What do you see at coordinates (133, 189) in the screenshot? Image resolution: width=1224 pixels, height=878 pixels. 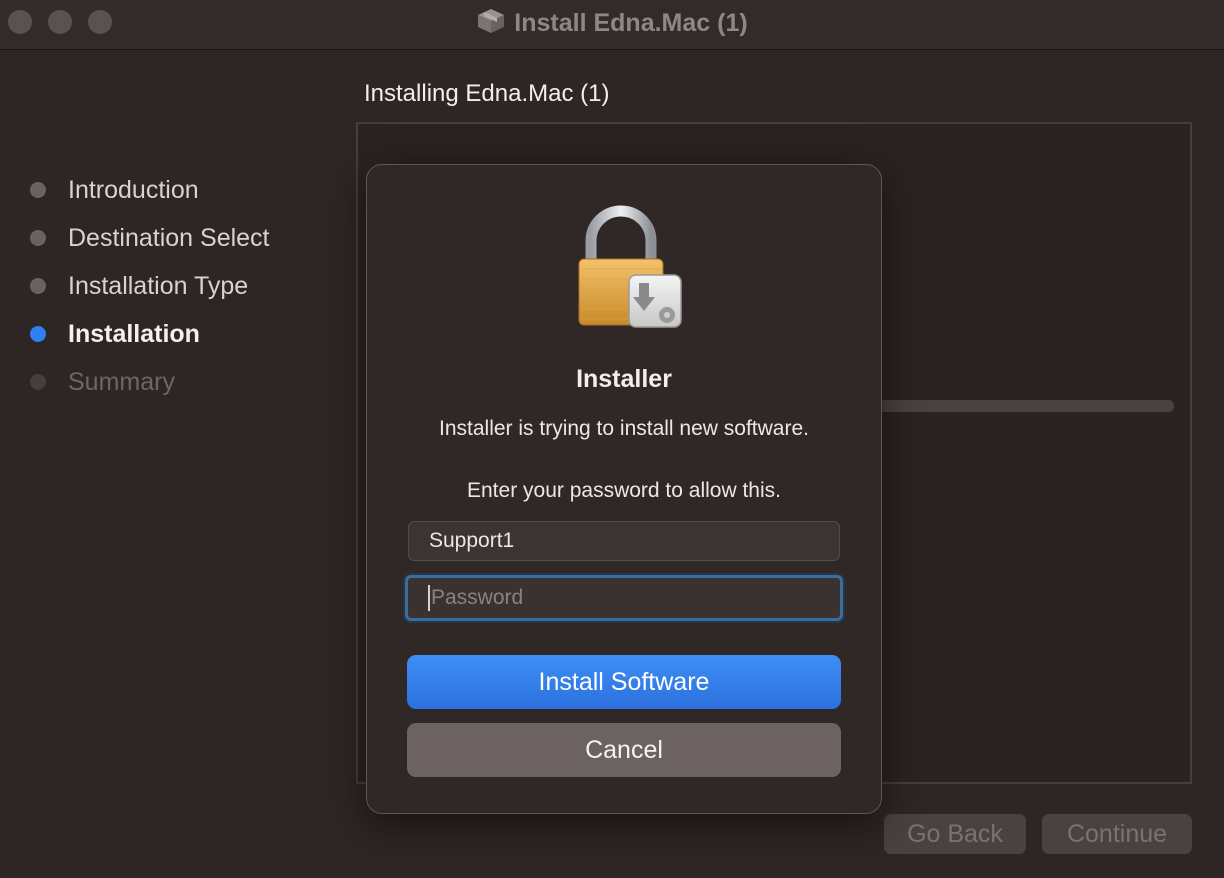 I see `step-label: Introduction` at bounding box center [133, 189].